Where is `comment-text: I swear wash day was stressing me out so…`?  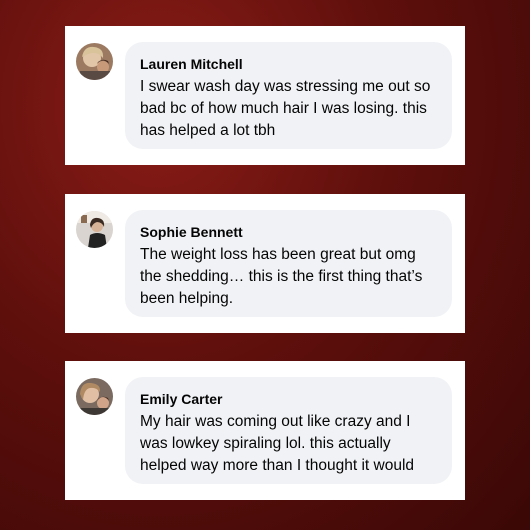
comment-text: I swear wash day was stressing me out so… is located at coordinates (285, 108).